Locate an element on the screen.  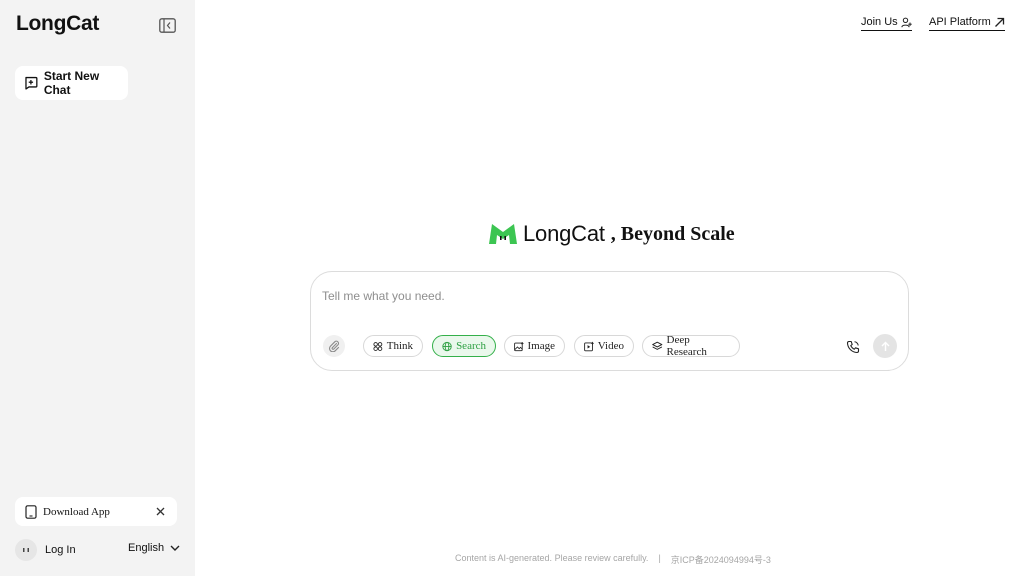
sidebar-brand: LongCat is located at coordinates (58, 23).